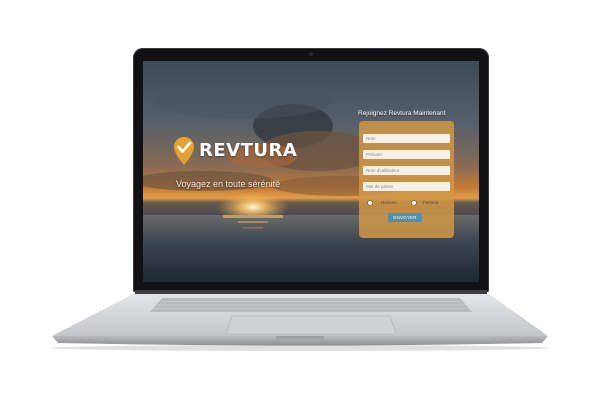 The image size is (600, 400). What do you see at coordinates (311, 325) in the screenshot?
I see `trackpad` at bounding box center [311, 325].